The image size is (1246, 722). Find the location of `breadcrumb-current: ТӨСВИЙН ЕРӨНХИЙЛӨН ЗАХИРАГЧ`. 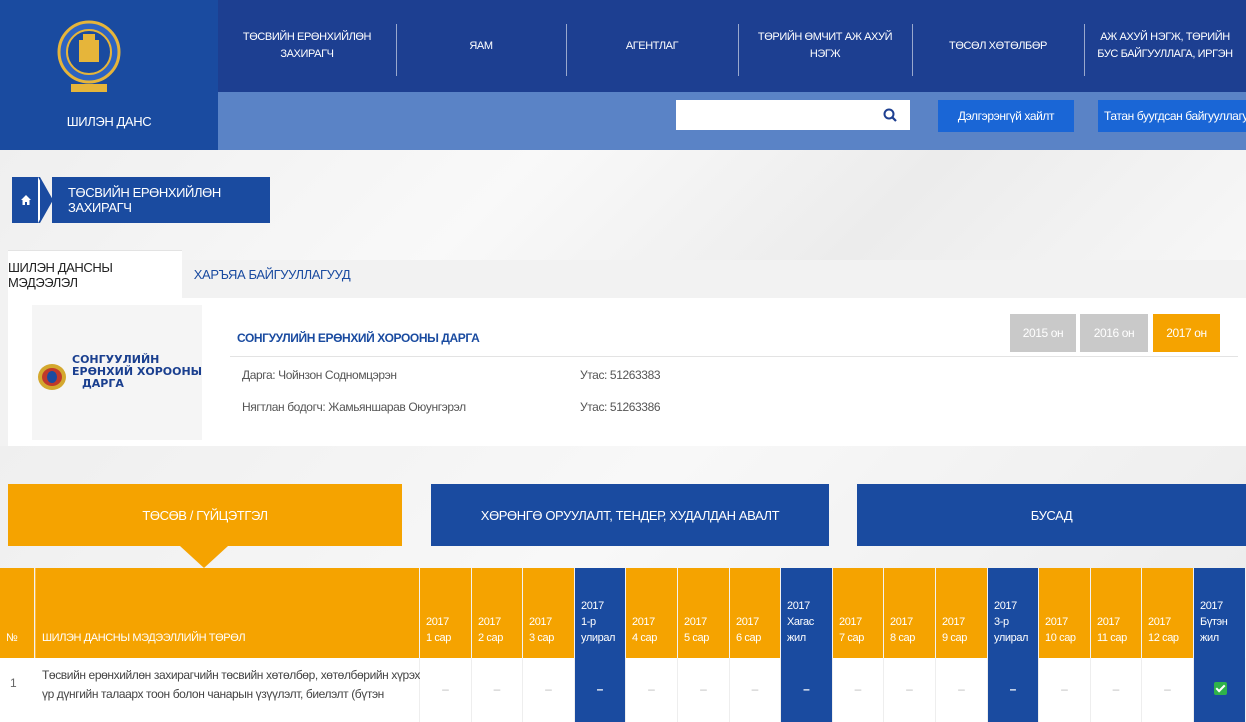

breadcrumb-current: ТӨСВИЙН ЕРӨНХИЙЛӨН ЗАХИРАГЧ is located at coordinates (161, 200).